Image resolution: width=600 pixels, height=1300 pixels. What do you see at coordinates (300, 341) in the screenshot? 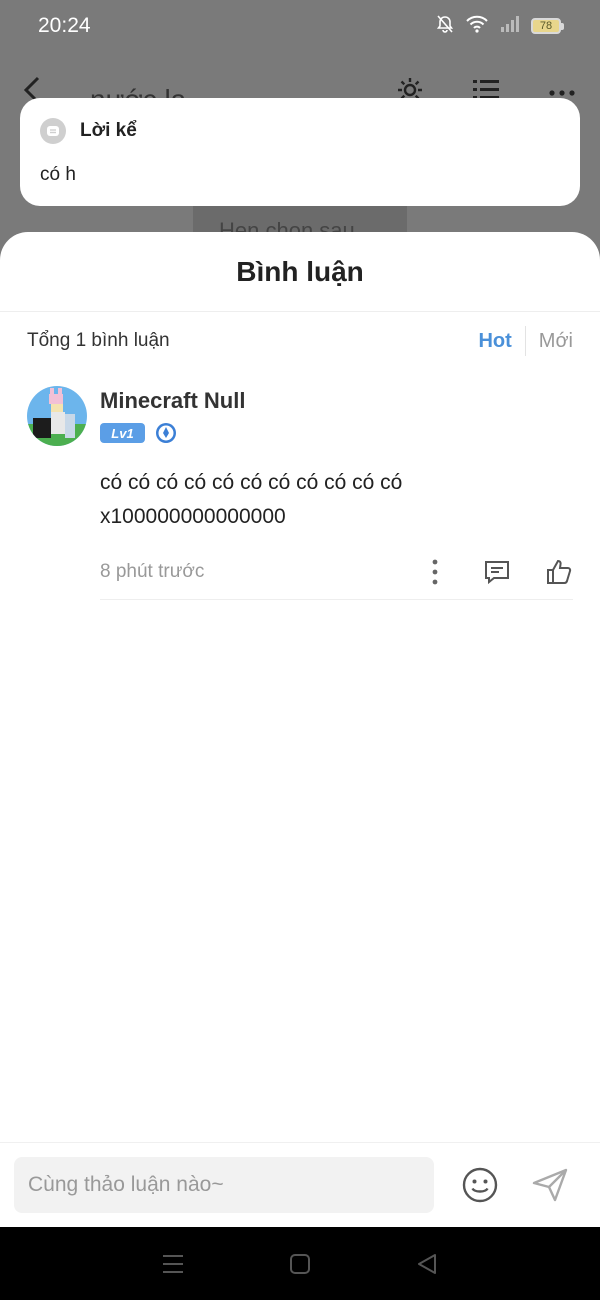
I see `comments-toolbar: Tổng 1 bình luận Hot Mới` at bounding box center [300, 341].